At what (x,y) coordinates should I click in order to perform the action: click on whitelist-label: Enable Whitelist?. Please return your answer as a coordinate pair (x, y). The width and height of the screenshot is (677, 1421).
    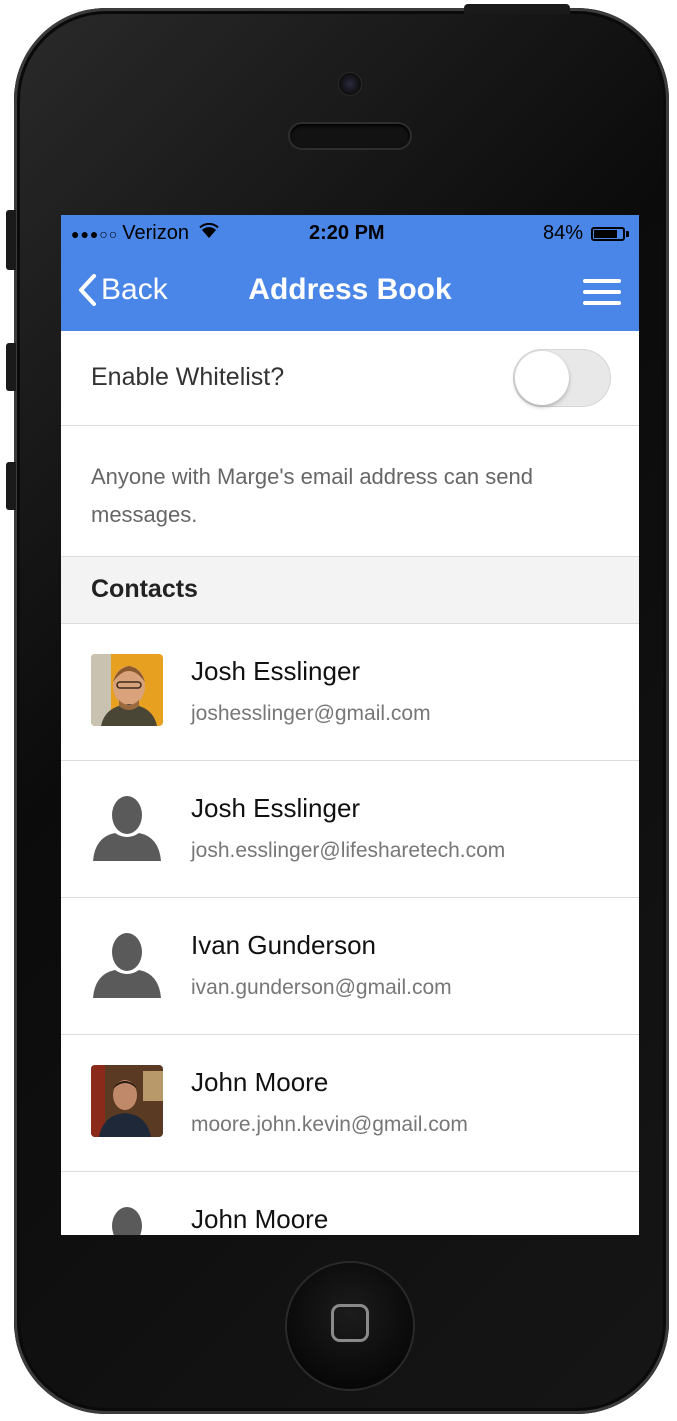
    Looking at the image, I should click on (188, 377).